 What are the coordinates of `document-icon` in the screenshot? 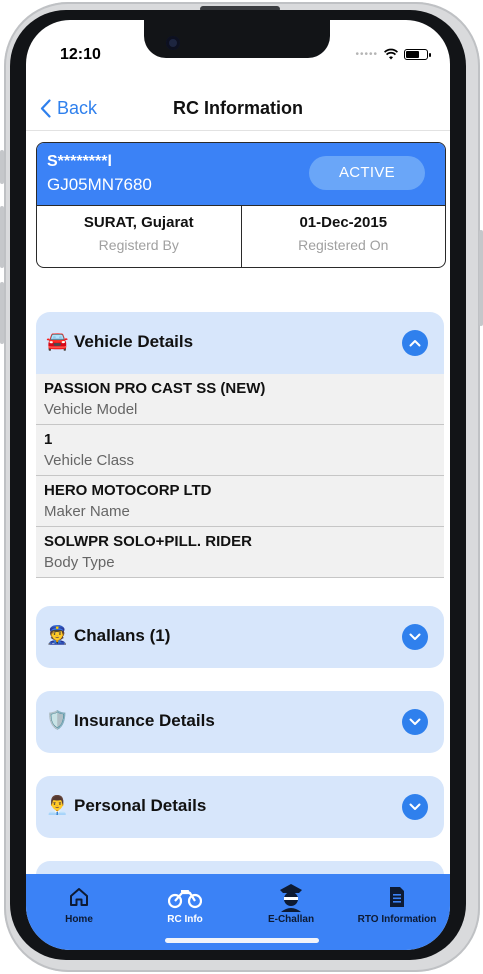 It's located at (397, 897).